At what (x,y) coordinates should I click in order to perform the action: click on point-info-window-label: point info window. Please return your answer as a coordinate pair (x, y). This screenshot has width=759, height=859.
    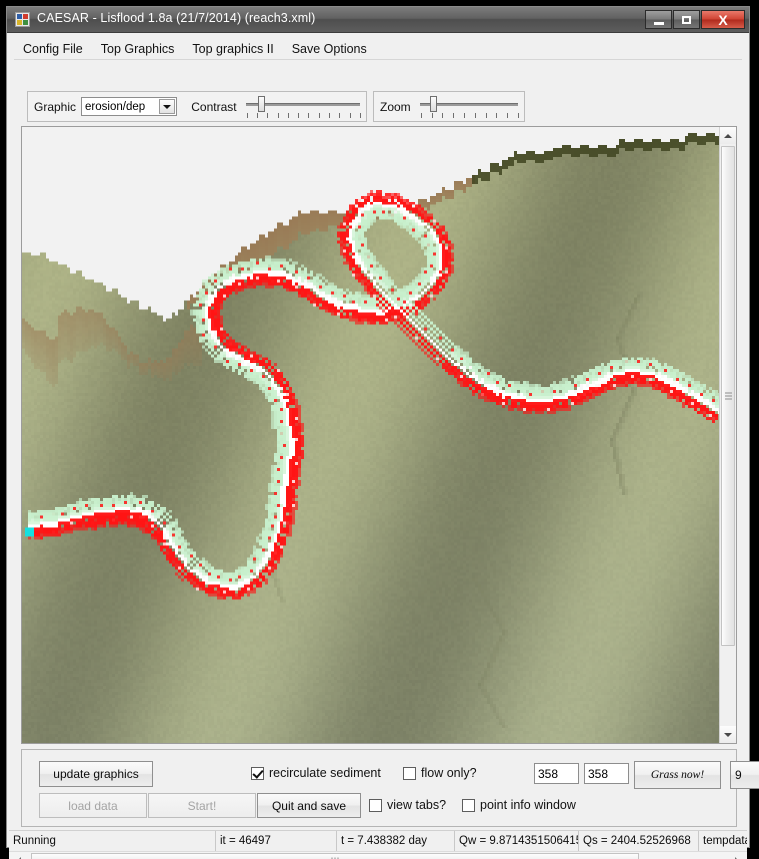
    Looking at the image, I should click on (528, 805).